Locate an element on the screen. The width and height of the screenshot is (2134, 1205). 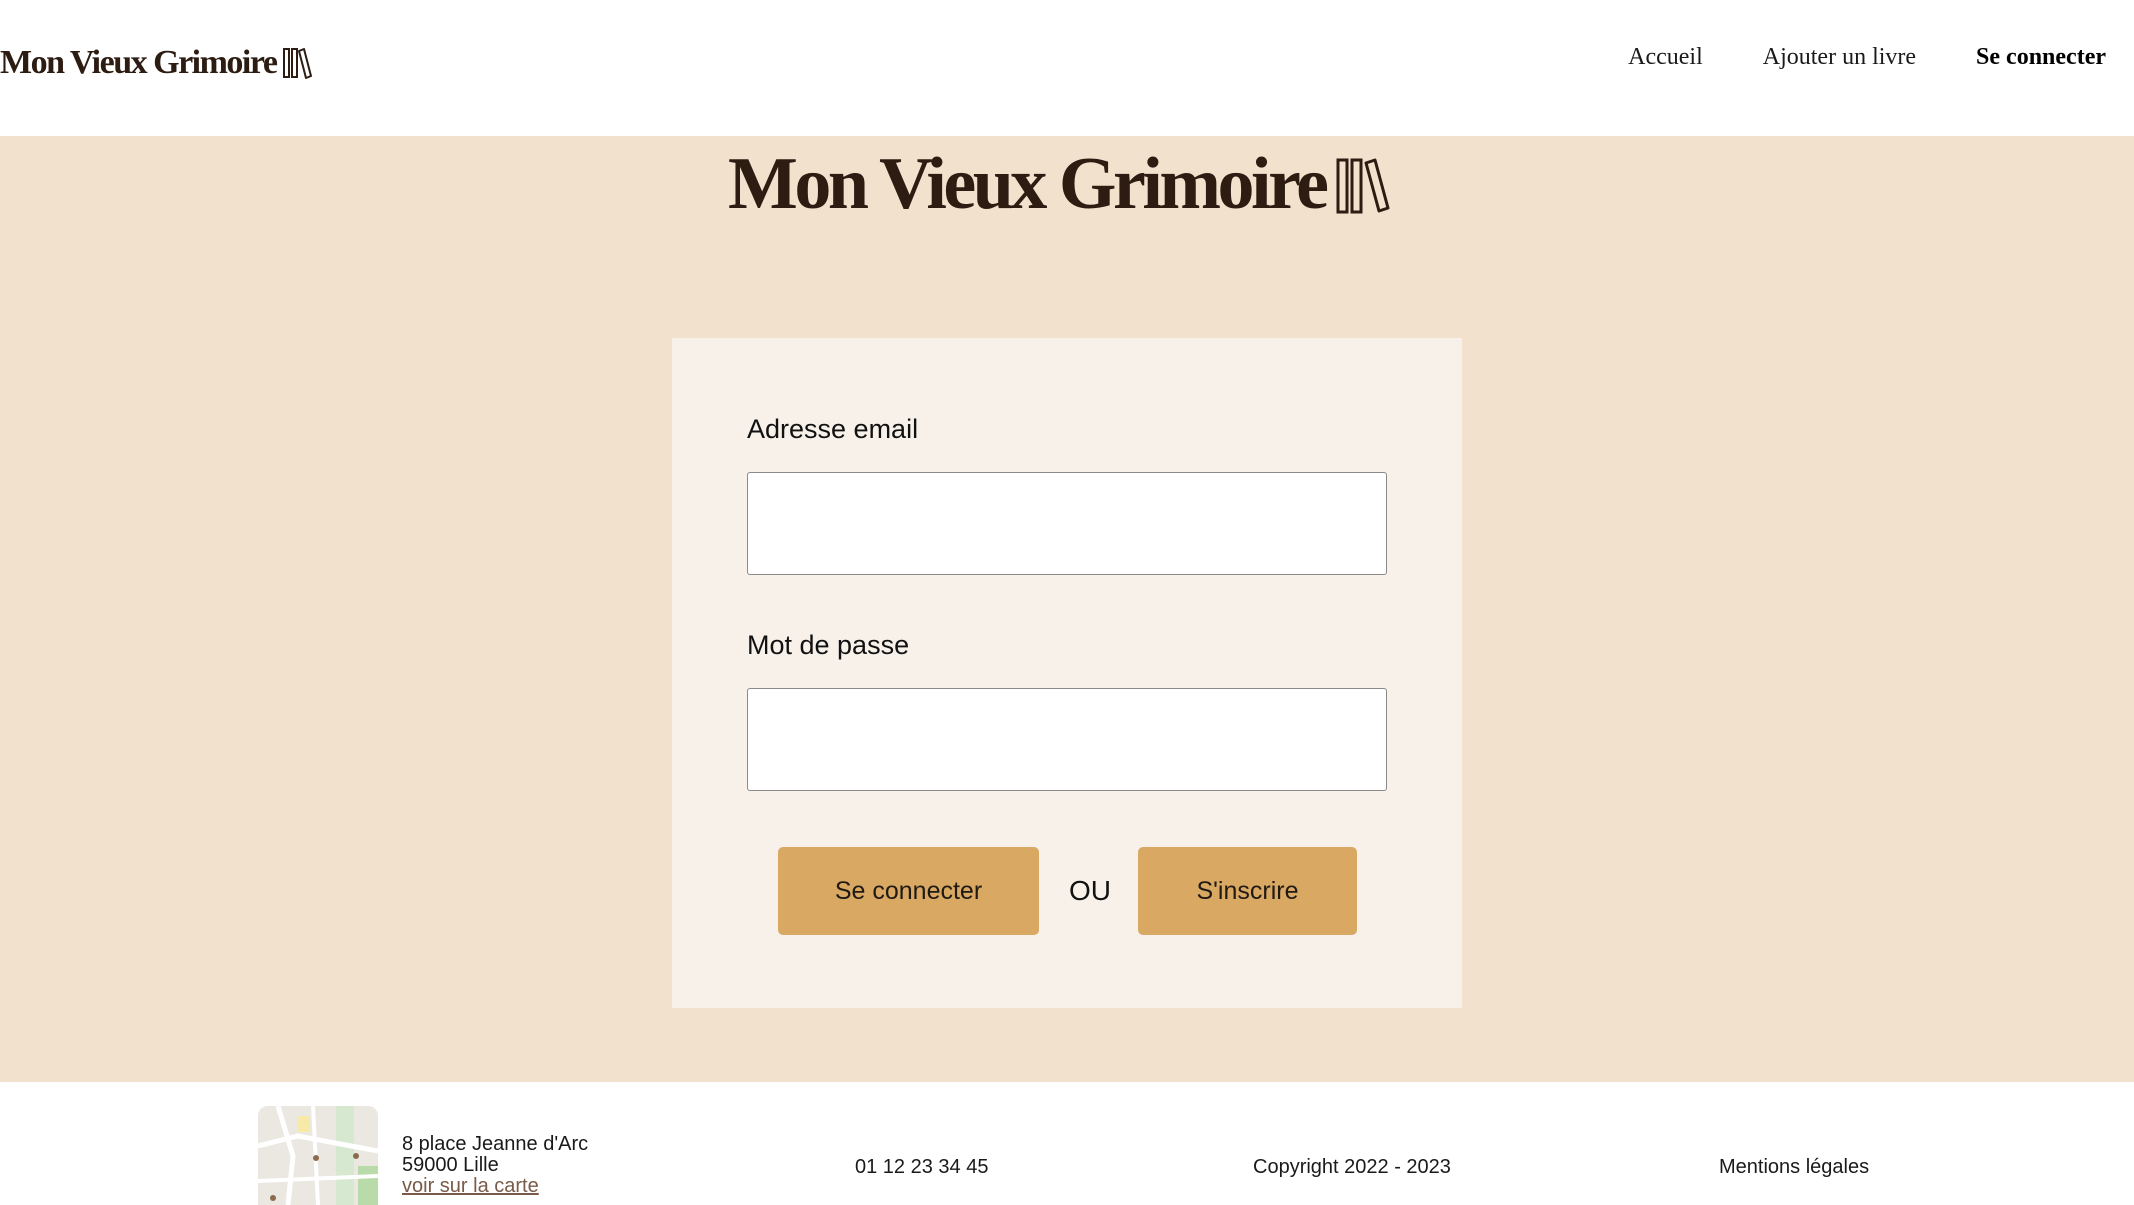
nav-add-book-link: Ajouter un livre is located at coordinates (1839, 57).